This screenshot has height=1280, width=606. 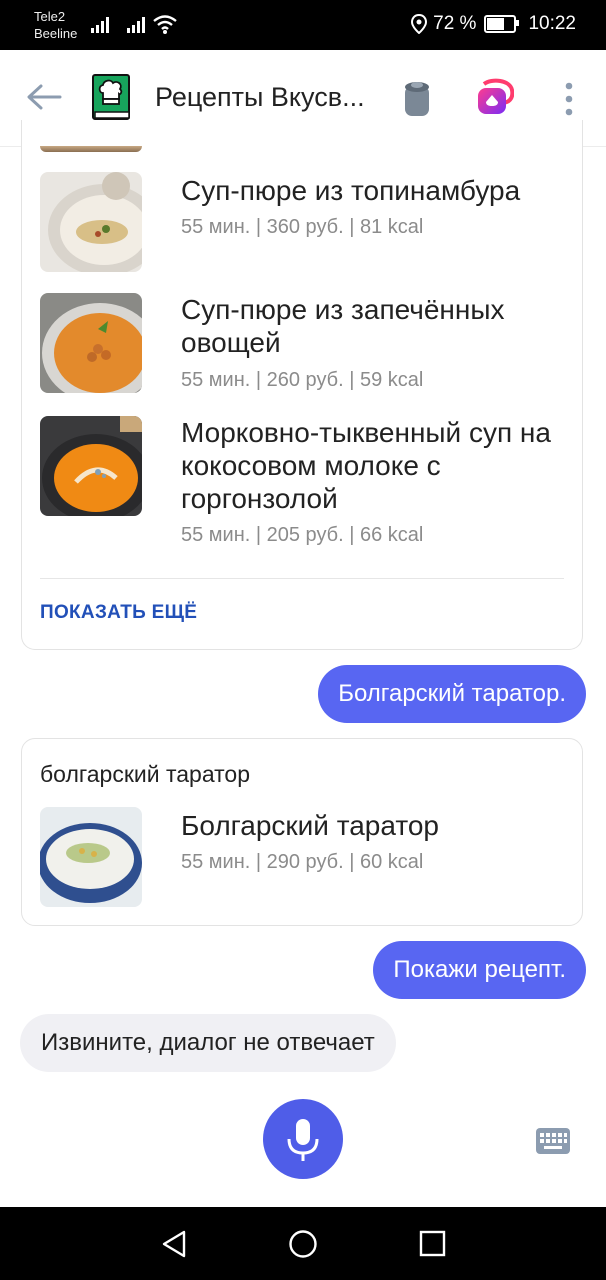 What do you see at coordinates (165, 24) in the screenshot?
I see `wifi-icon` at bounding box center [165, 24].